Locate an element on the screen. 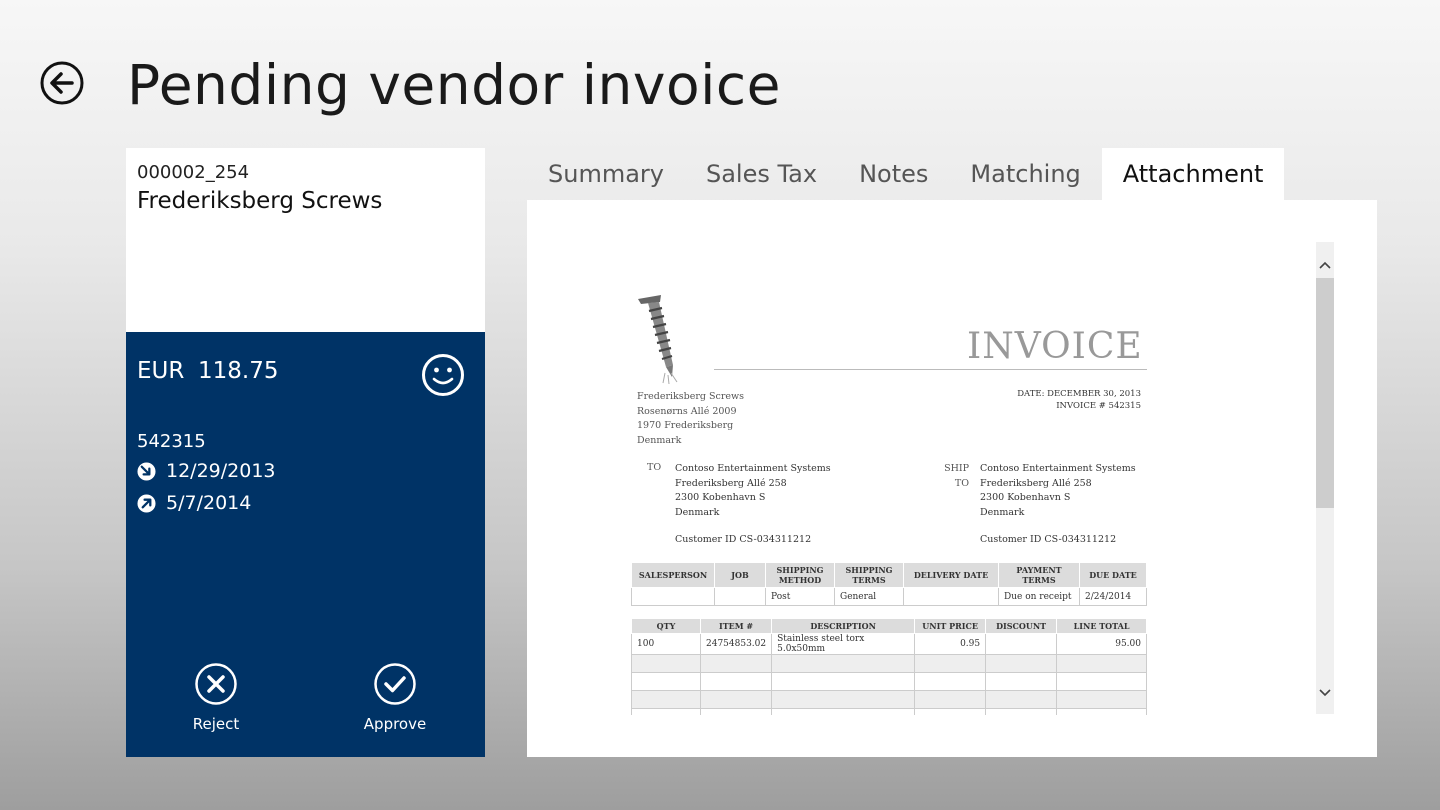 This screenshot has width=1440, height=810. column-header: DELIVERY DATE is located at coordinates (951, 575).